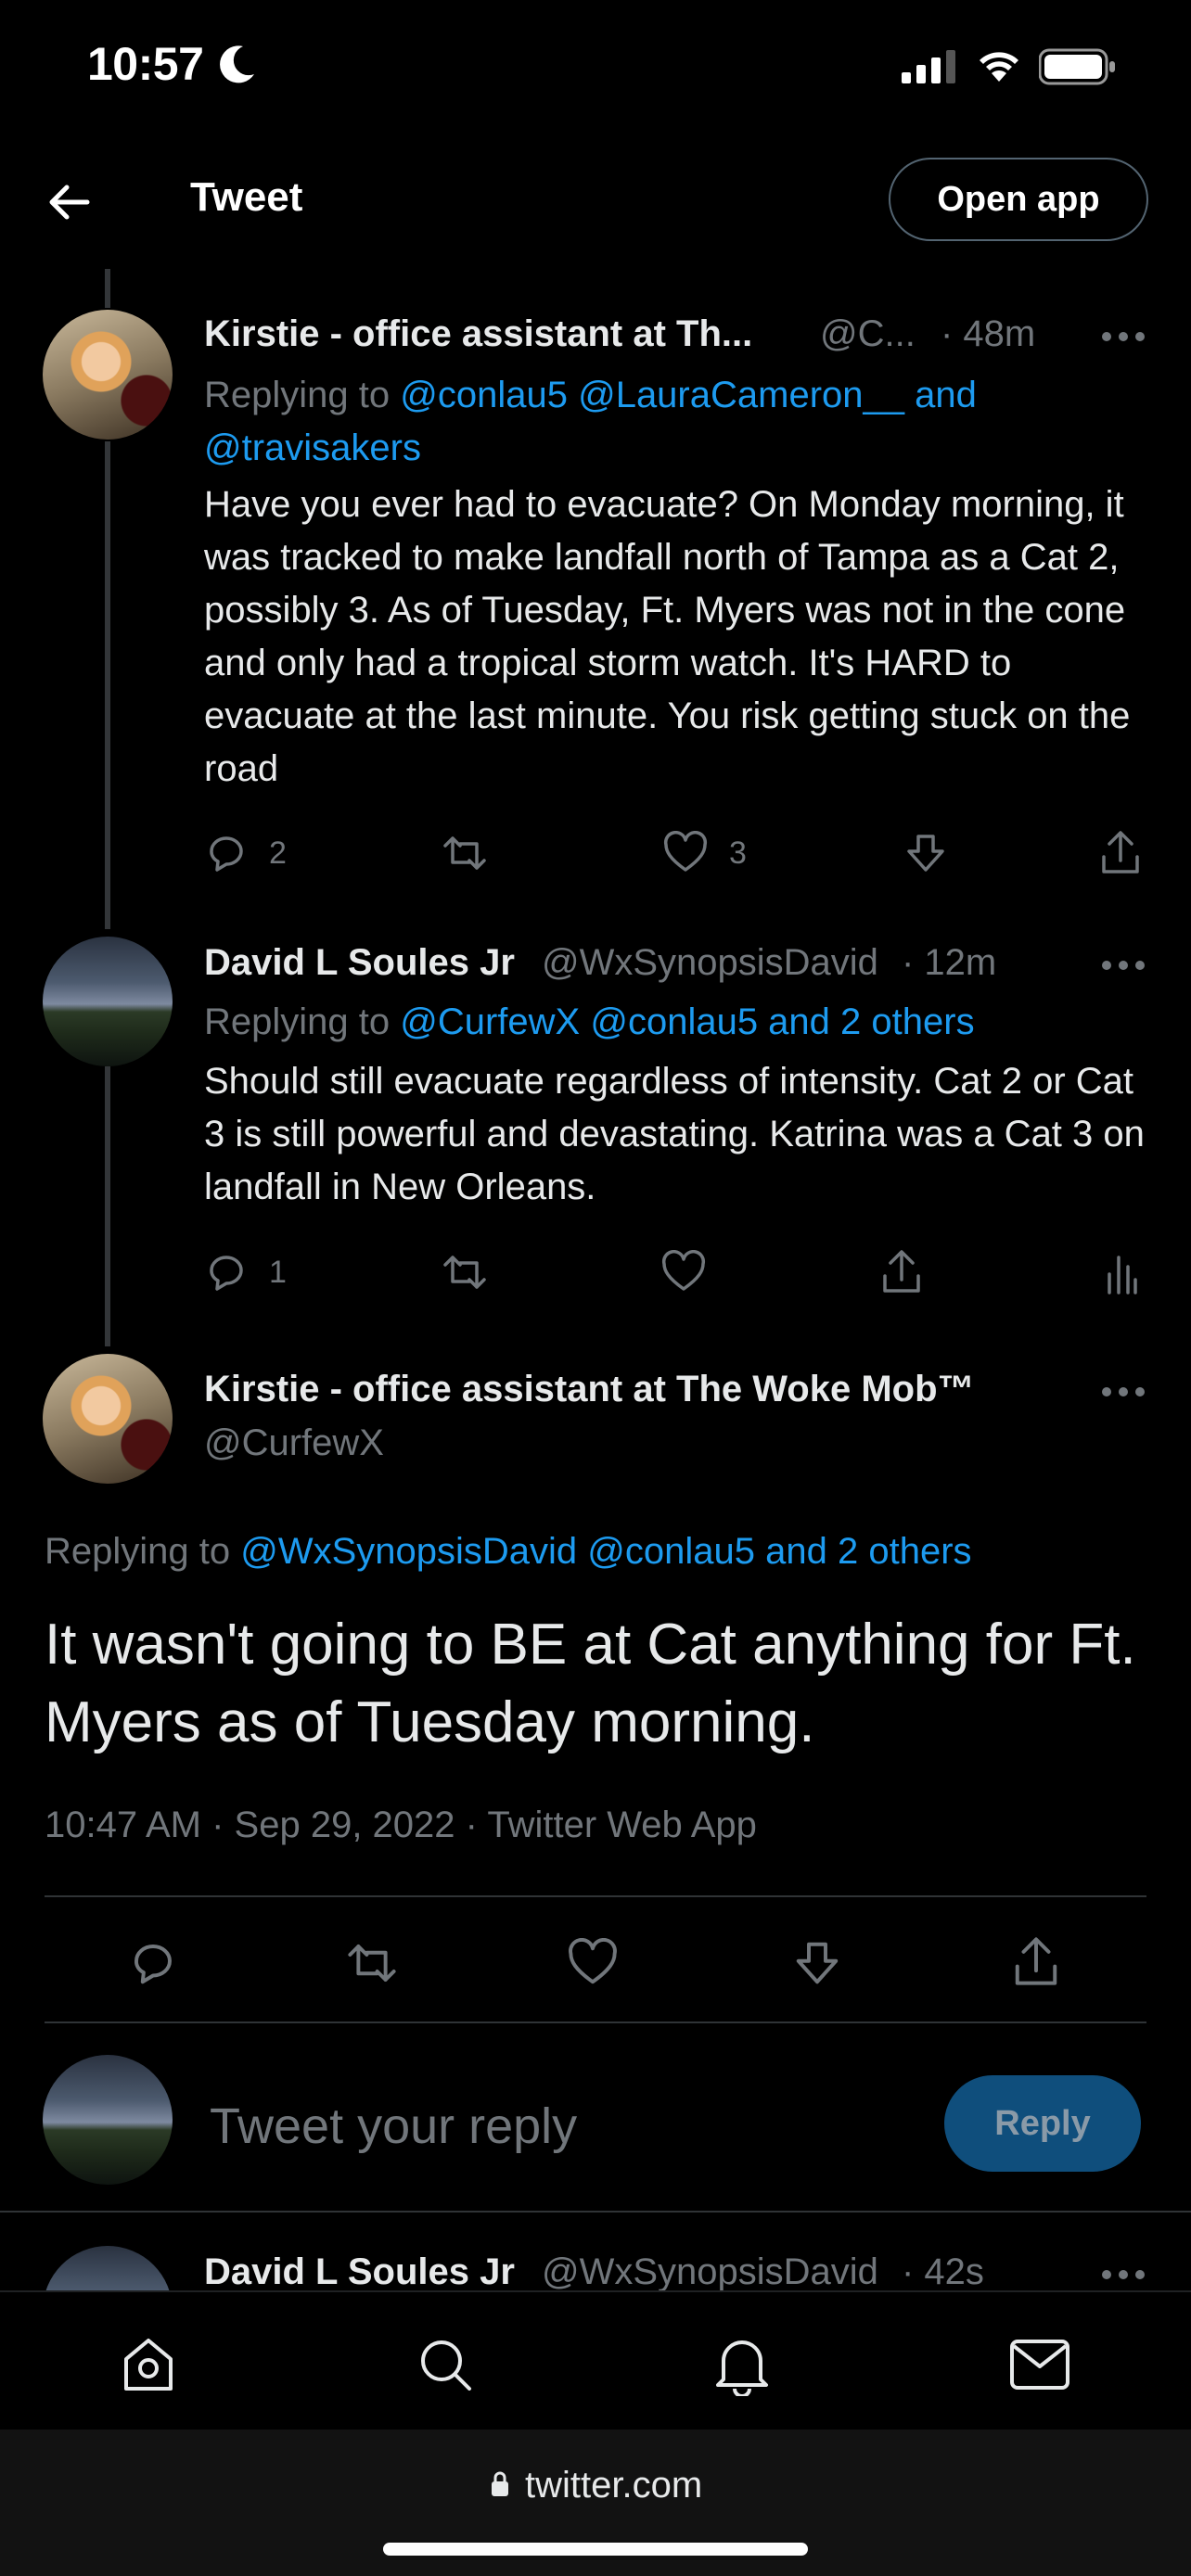  Describe the element at coordinates (1121, 1272) in the screenshot. I see `analytics-icon` at that location.